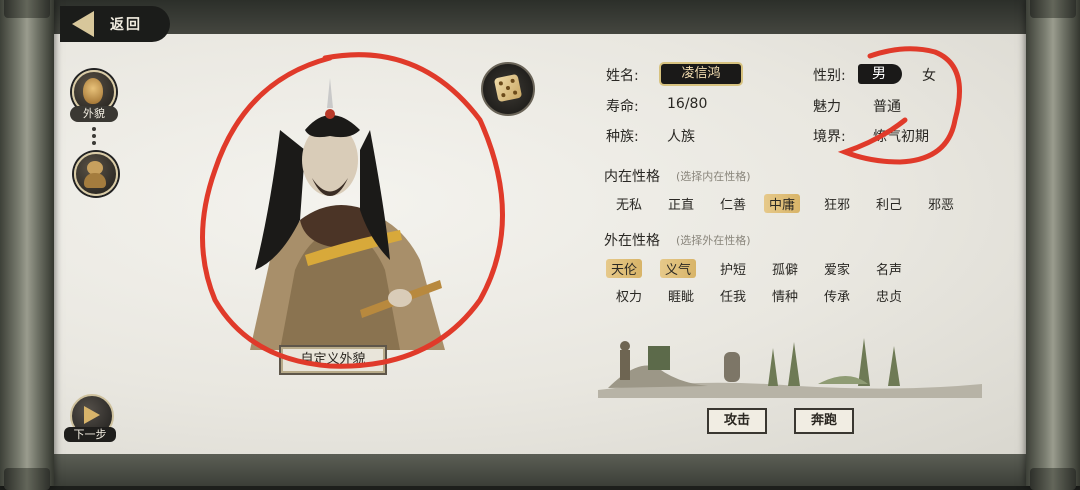  What do you see at coordinates (540, 470) in the screenshot?
I see `bottom-border` at bounding box center [540, 470].